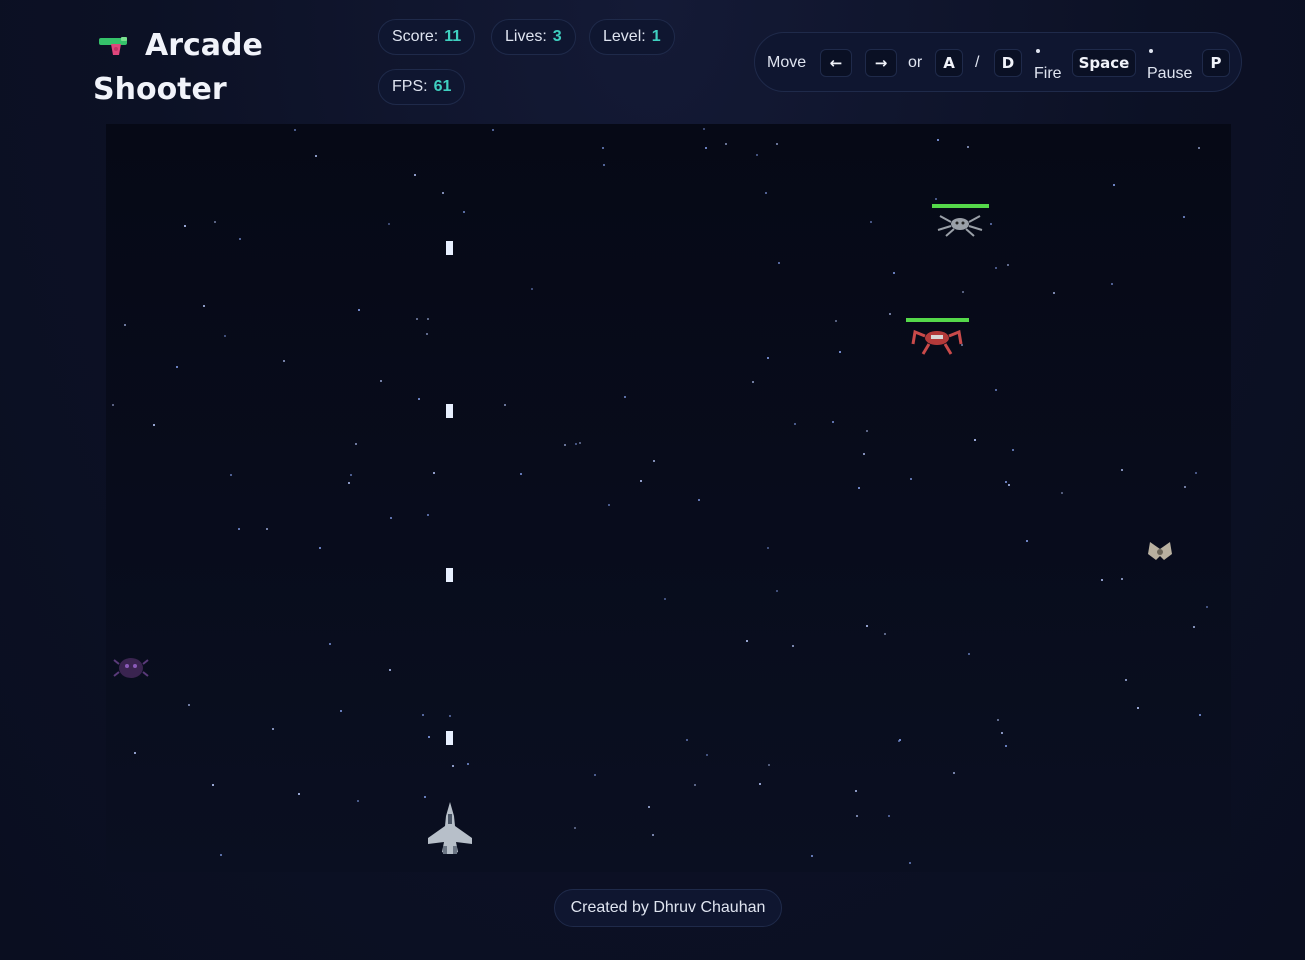 The height and width of the screenshot is (960, 1305). Describe the element at coordinates (557, 36) in the screenshot. I see `lives-value: 3` at that location.